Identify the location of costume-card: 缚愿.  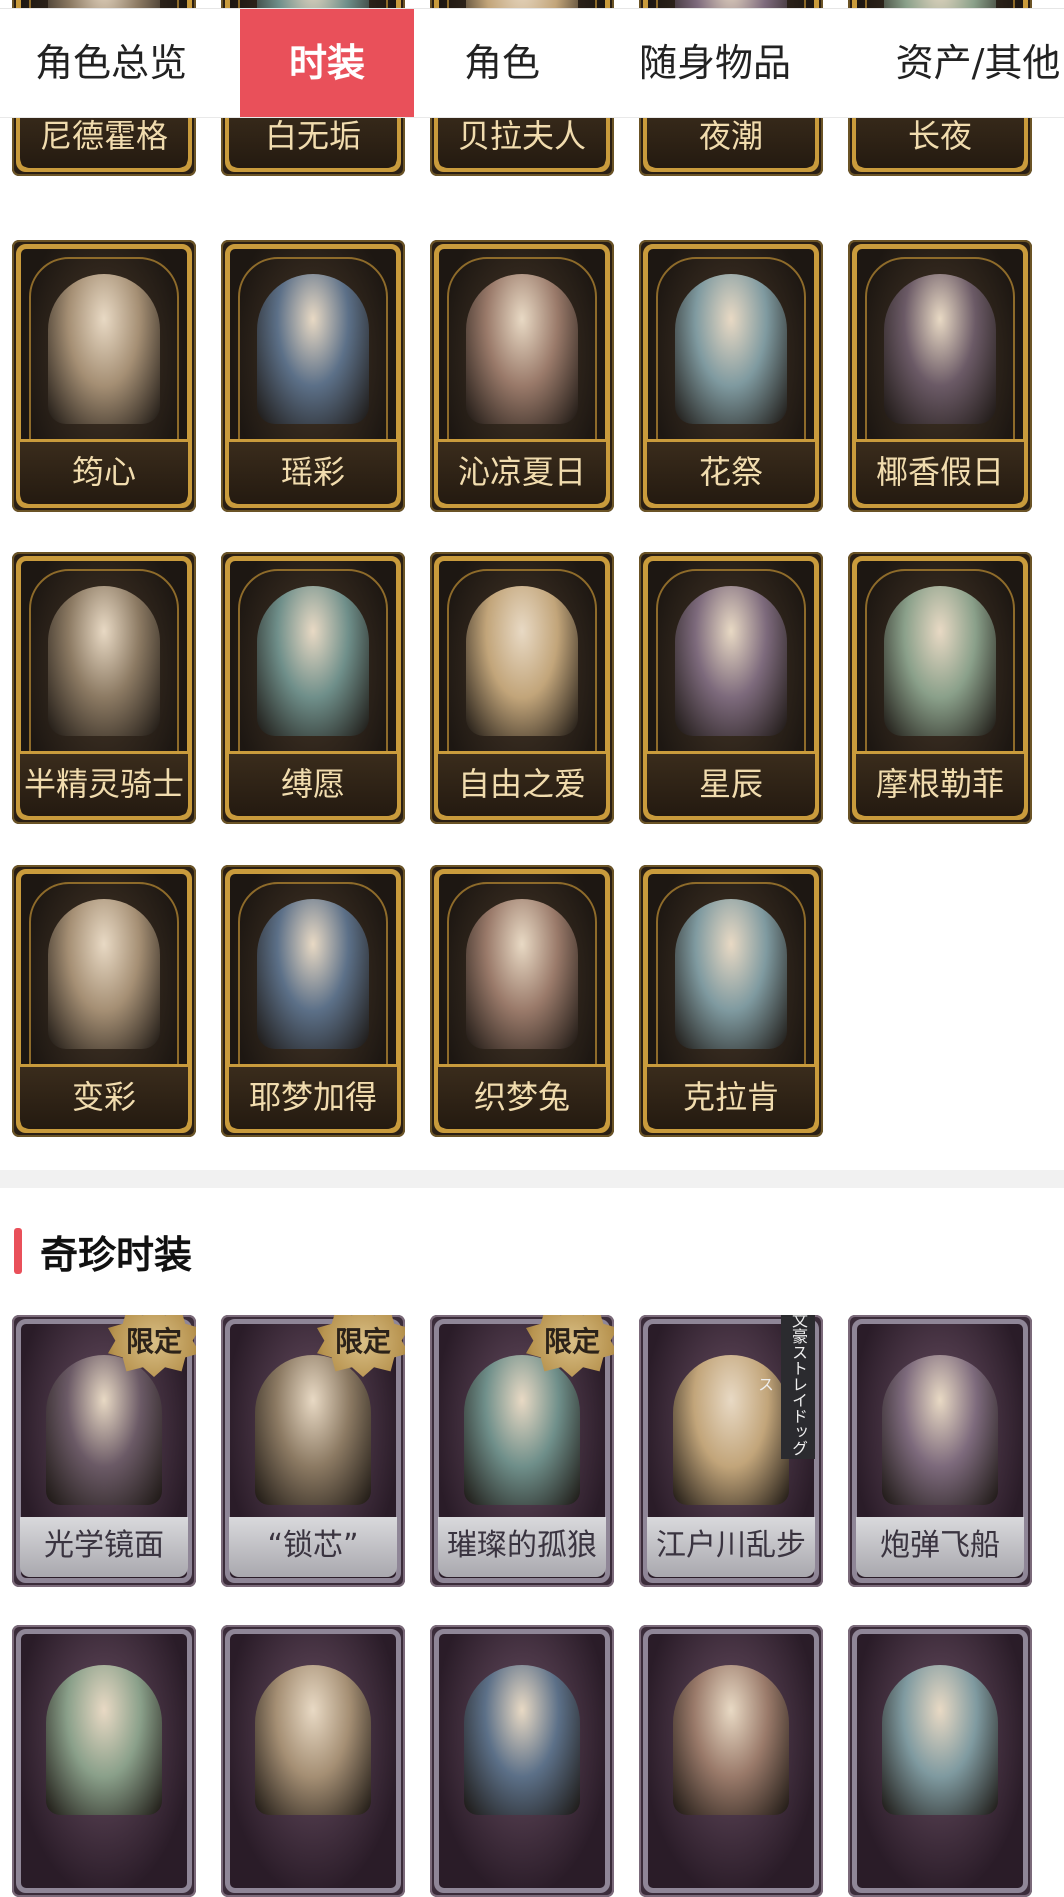
(313, 688).